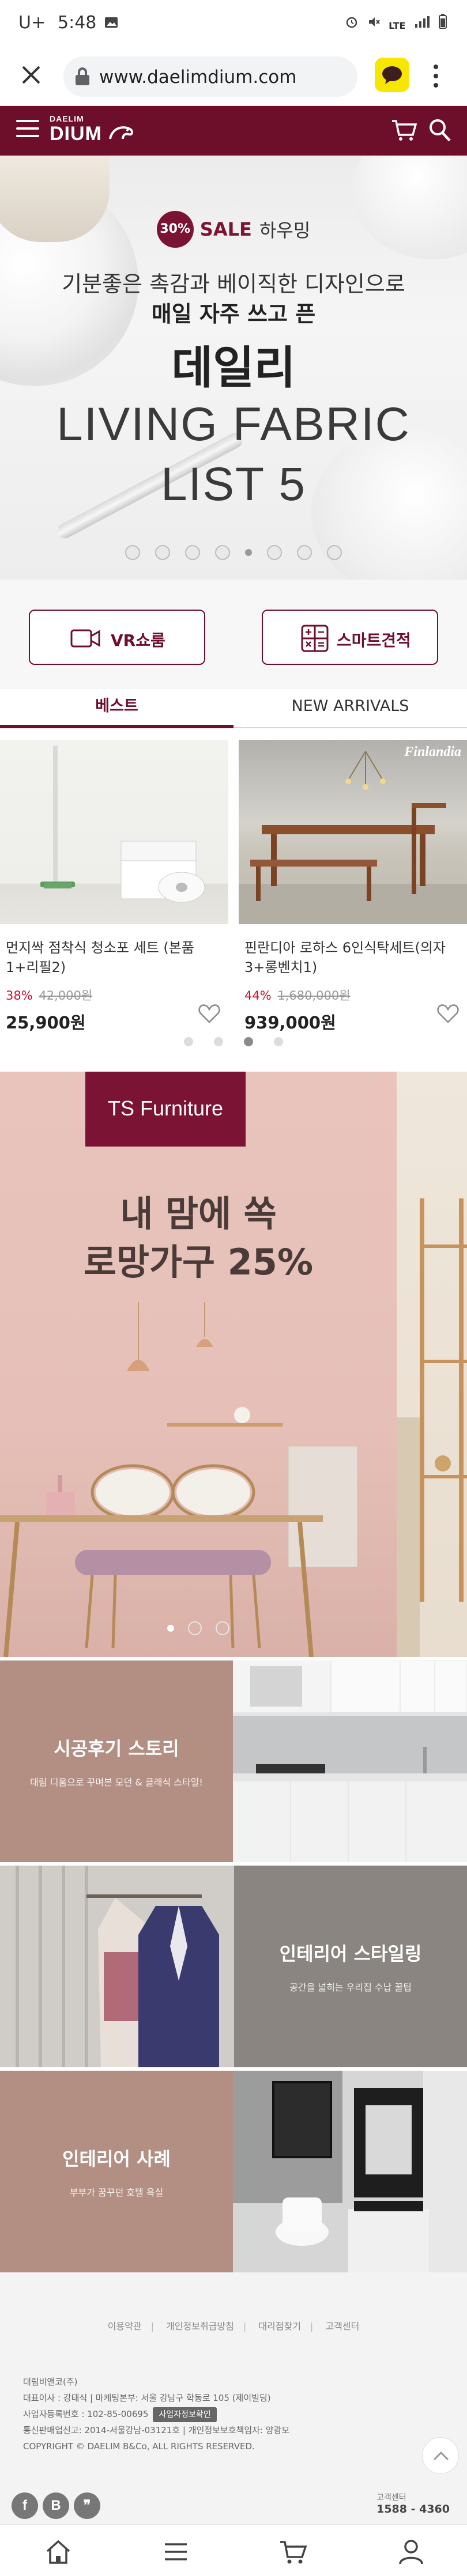  I want to click on footer-link-privacy: 개인정보취급방침, so click(200, 2326).